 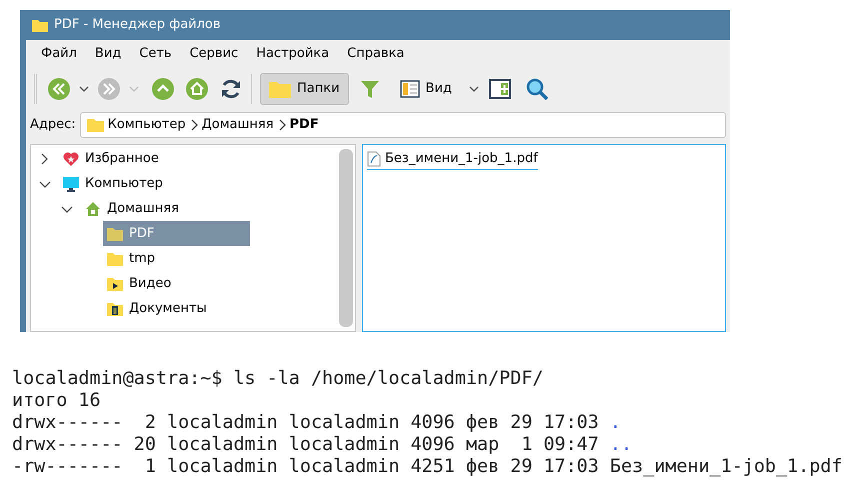 I want to click on menu-item: Сеть, so click(x=155, y=54).